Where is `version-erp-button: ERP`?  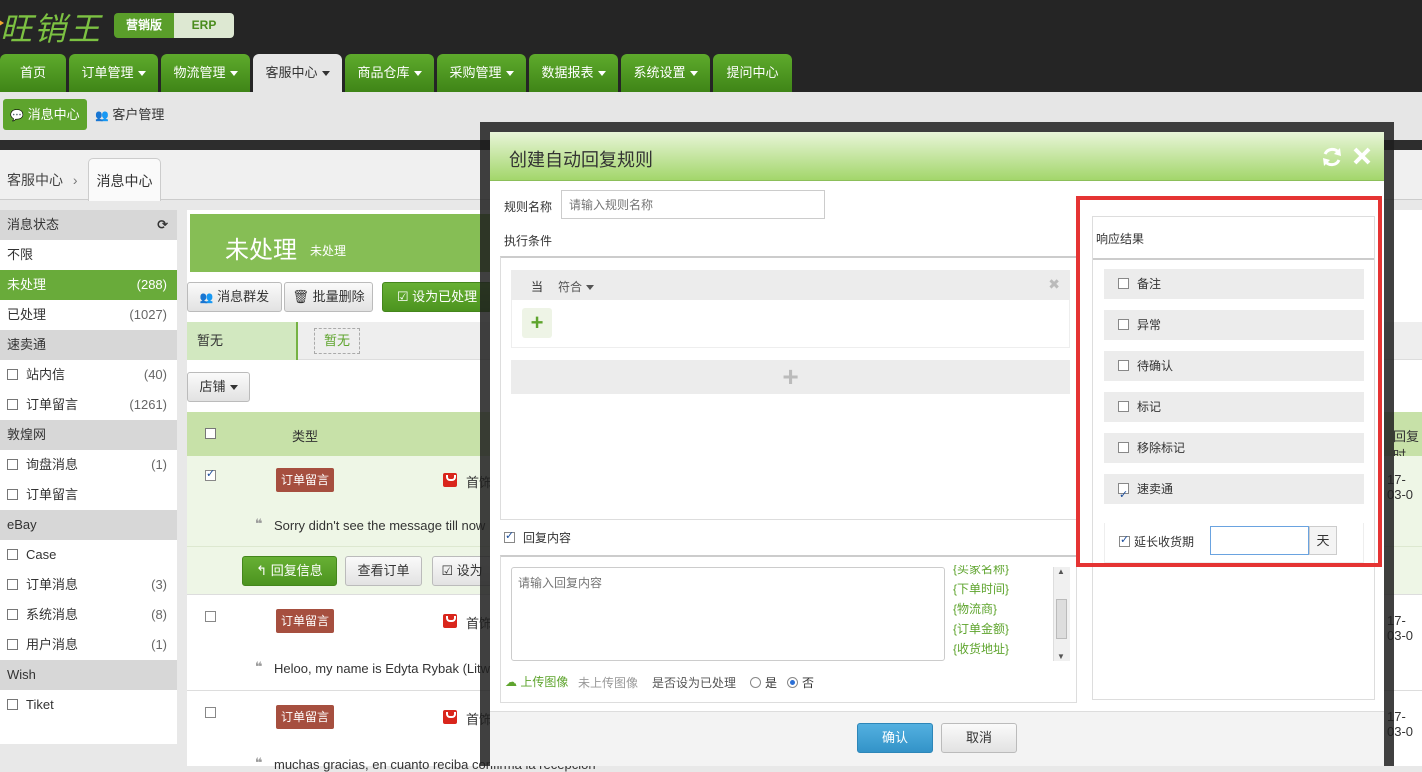
version-erp-button: ERP is located at coordinates (204, 25).